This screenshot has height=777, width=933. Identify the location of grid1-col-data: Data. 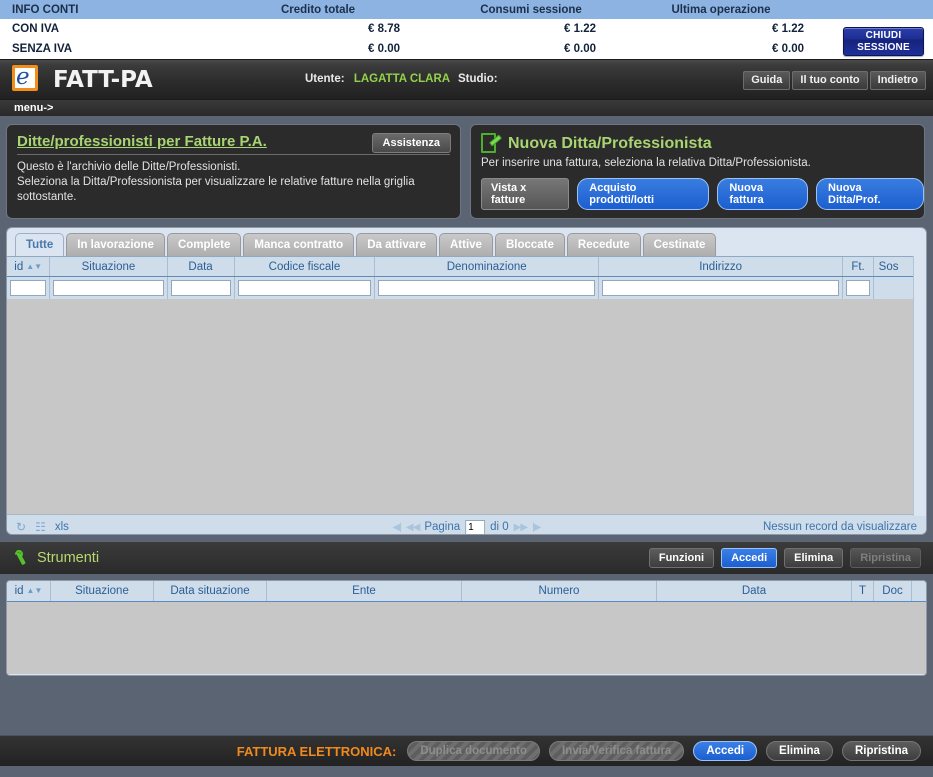
(201, 266).